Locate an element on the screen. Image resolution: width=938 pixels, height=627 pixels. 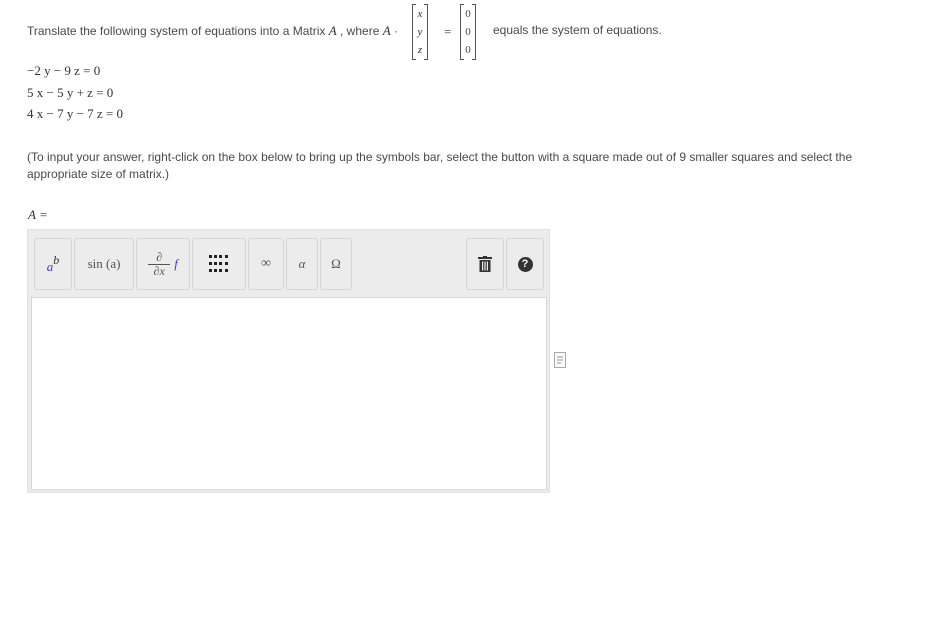
document-icon is located at coordinates (560, 360).